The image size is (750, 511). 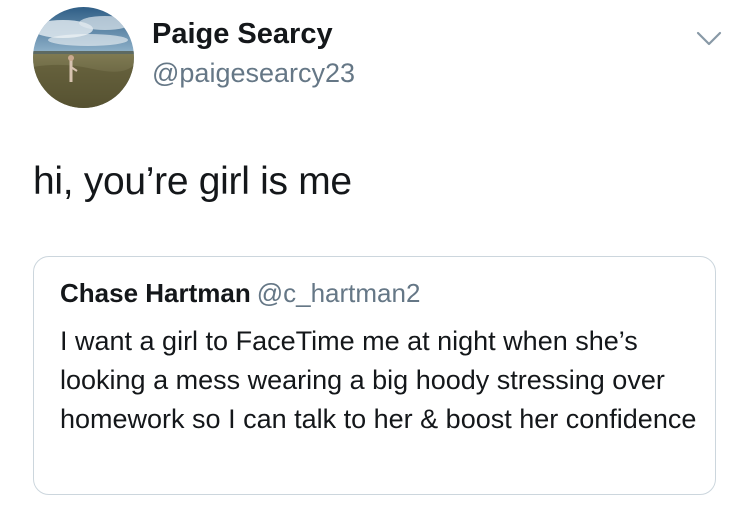 I want to click on avatar, so click(x=83, y=57).